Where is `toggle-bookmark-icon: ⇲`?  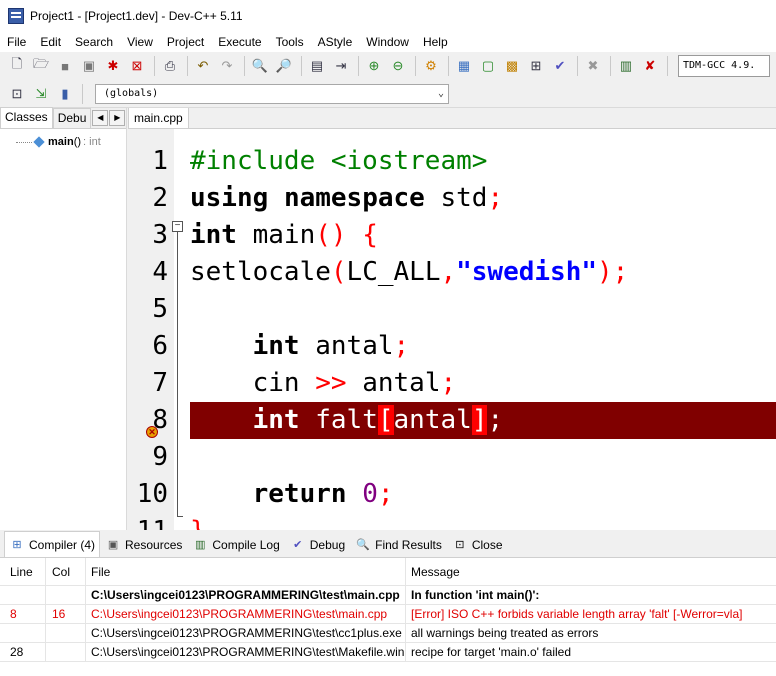 toggle-bookmark-icon: ⇲ is located at coordinates (41, 94).